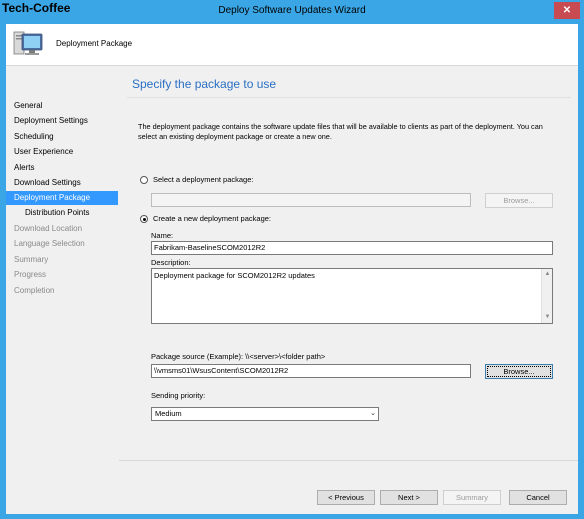  I want to click on cancel-button: Cancel, so click(538, 497).